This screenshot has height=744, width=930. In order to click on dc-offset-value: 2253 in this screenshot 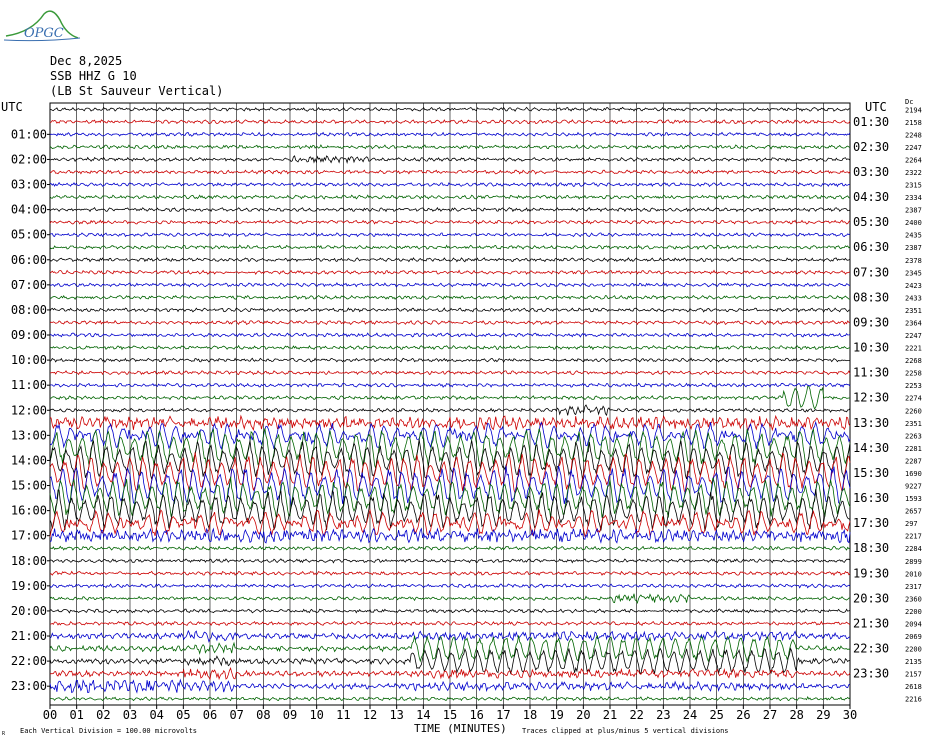, I will do `click(913, 386)`.